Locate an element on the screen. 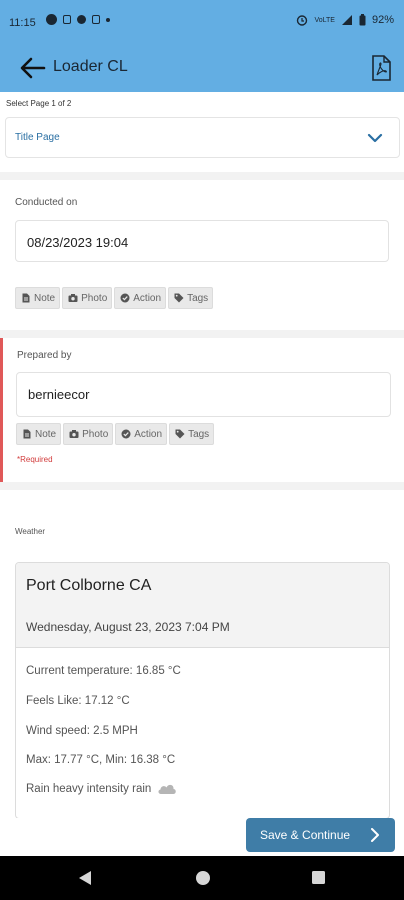 The height and width of the screenshot is (900, 404). weather-datetime: Wednesday, August 23, 2023 7:04 PM is located at coordinates (128, 627).